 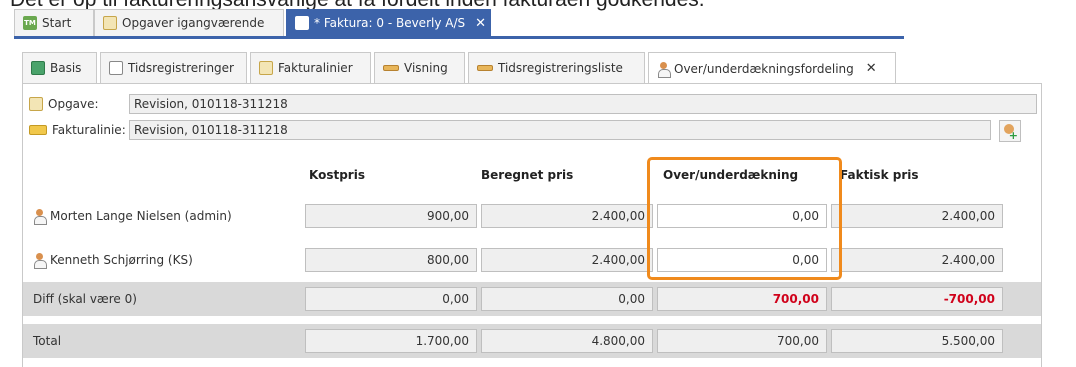 I want to click on tab-fakturalinier: Fakturalinier, so click(x=310, y=67).